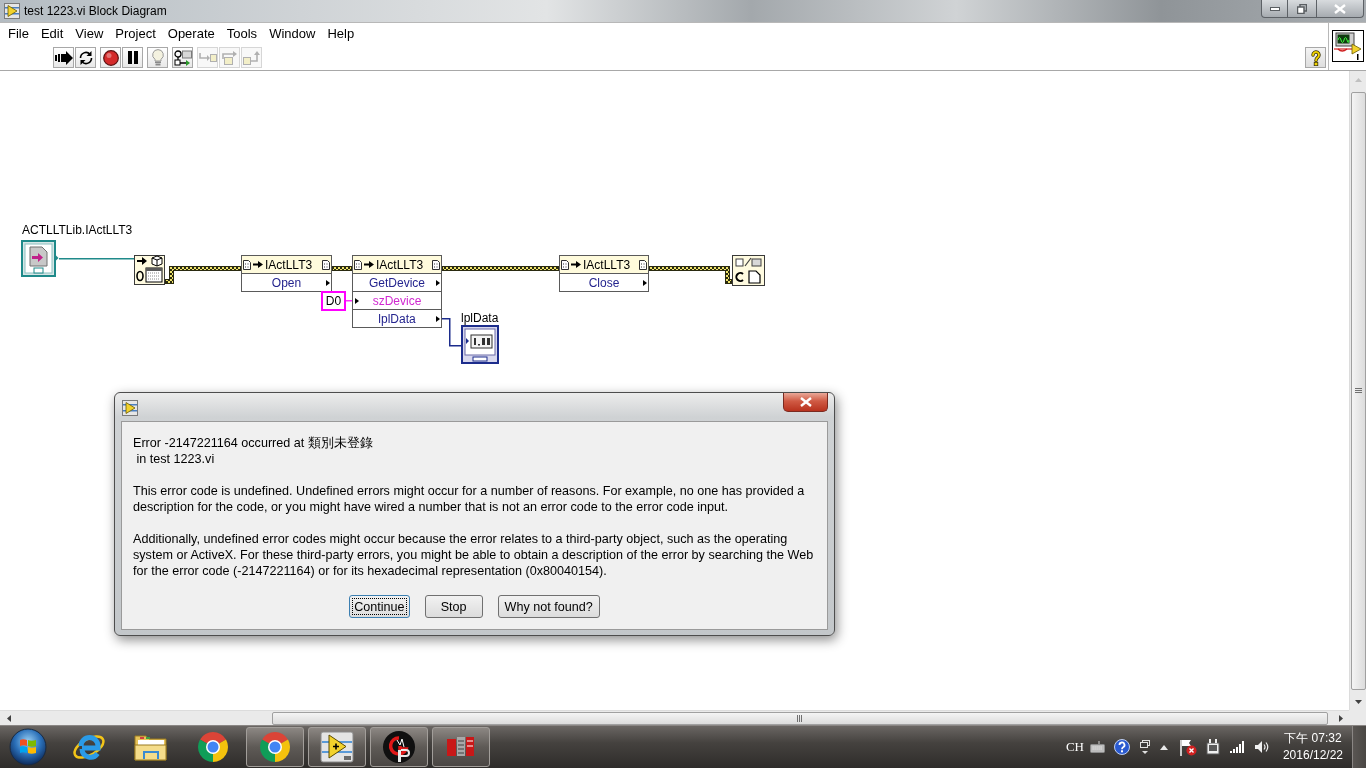  Describe the element at coordinates (191, 34) in the screenshot. I see `menu-item: Operate` at that location.